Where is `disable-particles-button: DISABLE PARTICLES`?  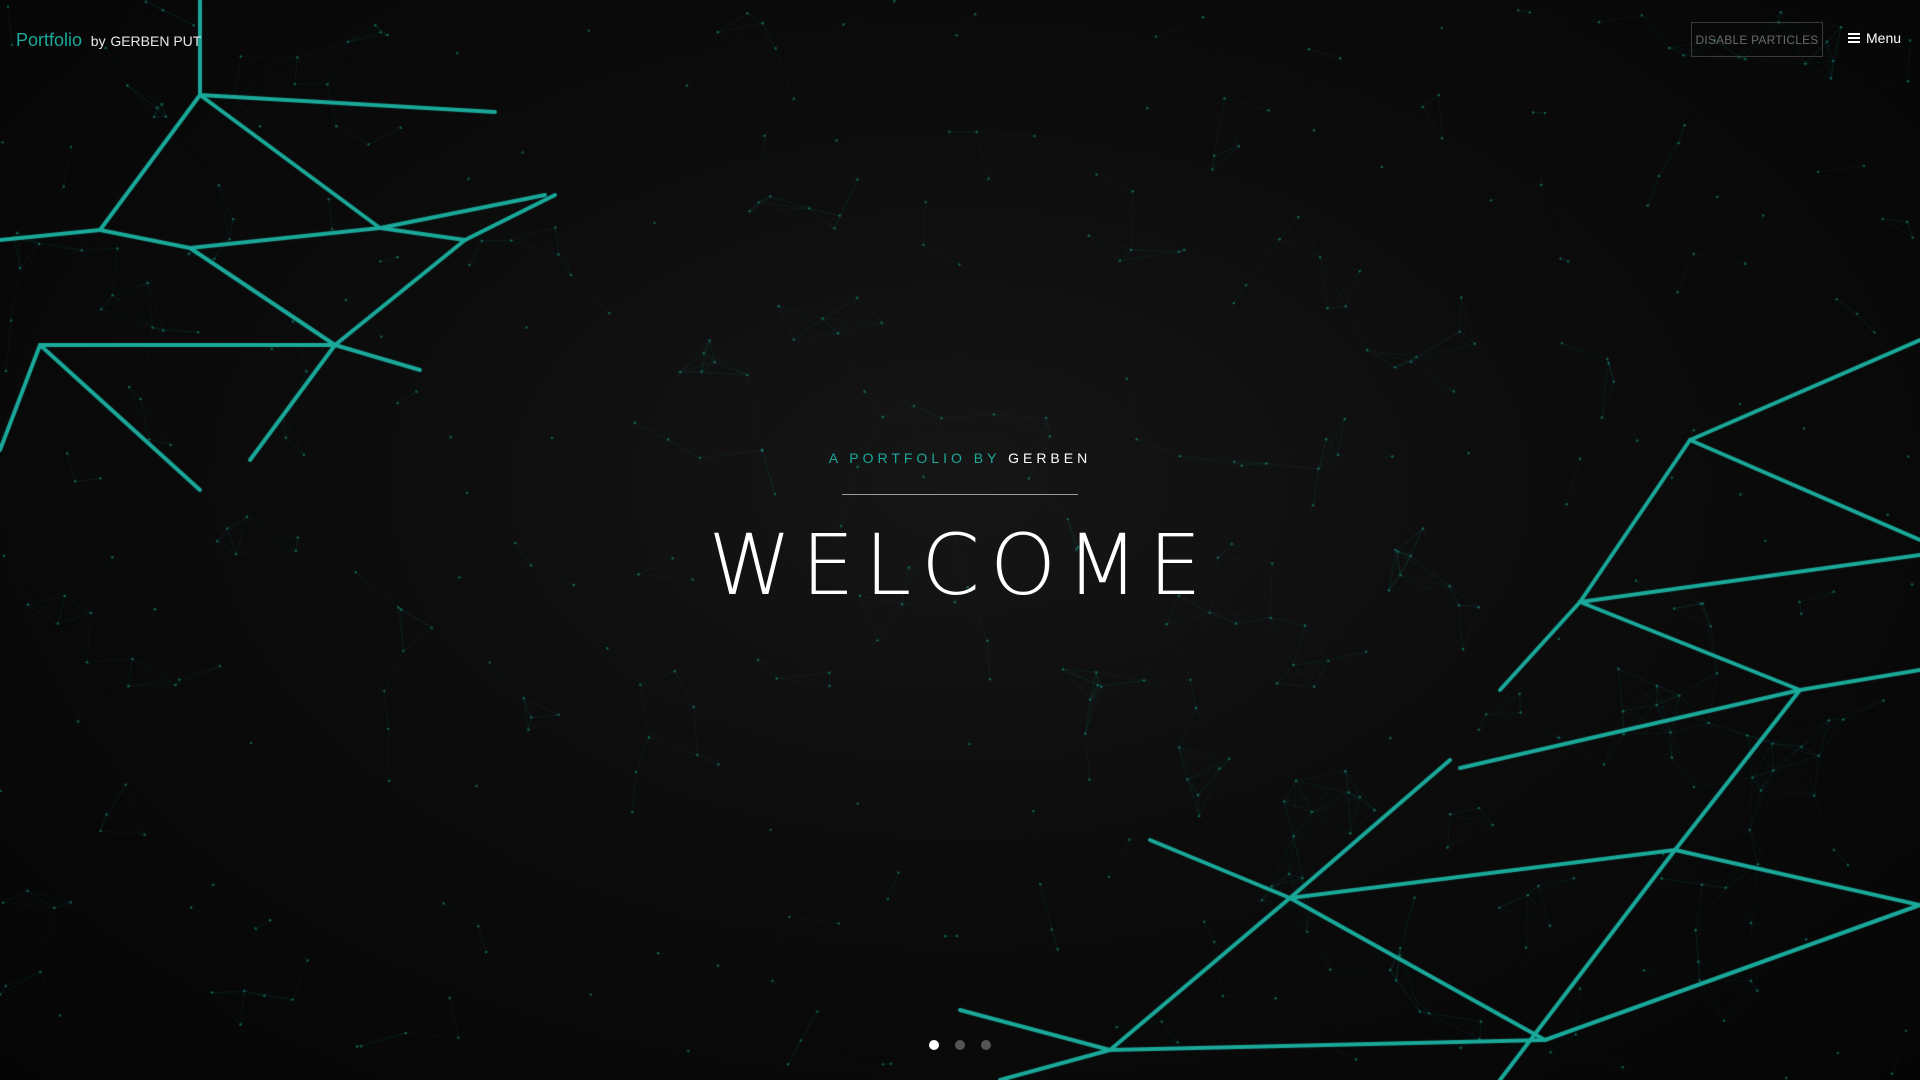
disable-particles-button: DISABLE PARTICLES is located at coordinates (1757, 39).